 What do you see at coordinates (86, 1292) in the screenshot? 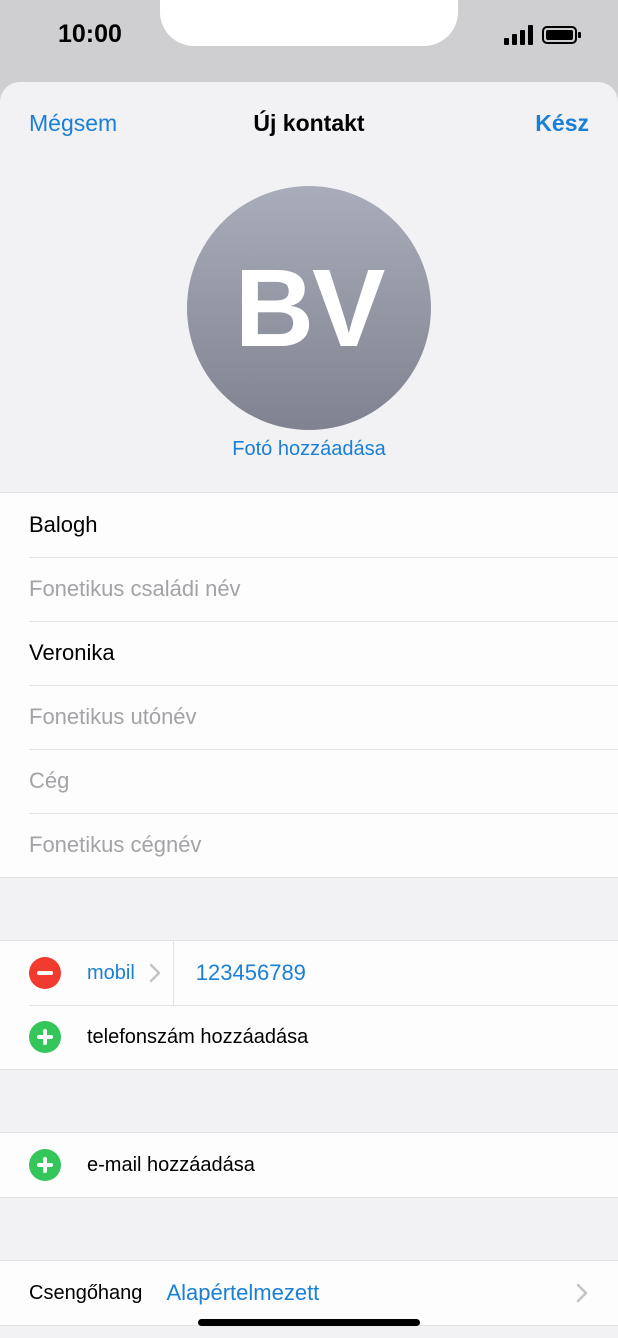
I see `ringtone-label: Csengőhang` at bounding box center [86, 1292].